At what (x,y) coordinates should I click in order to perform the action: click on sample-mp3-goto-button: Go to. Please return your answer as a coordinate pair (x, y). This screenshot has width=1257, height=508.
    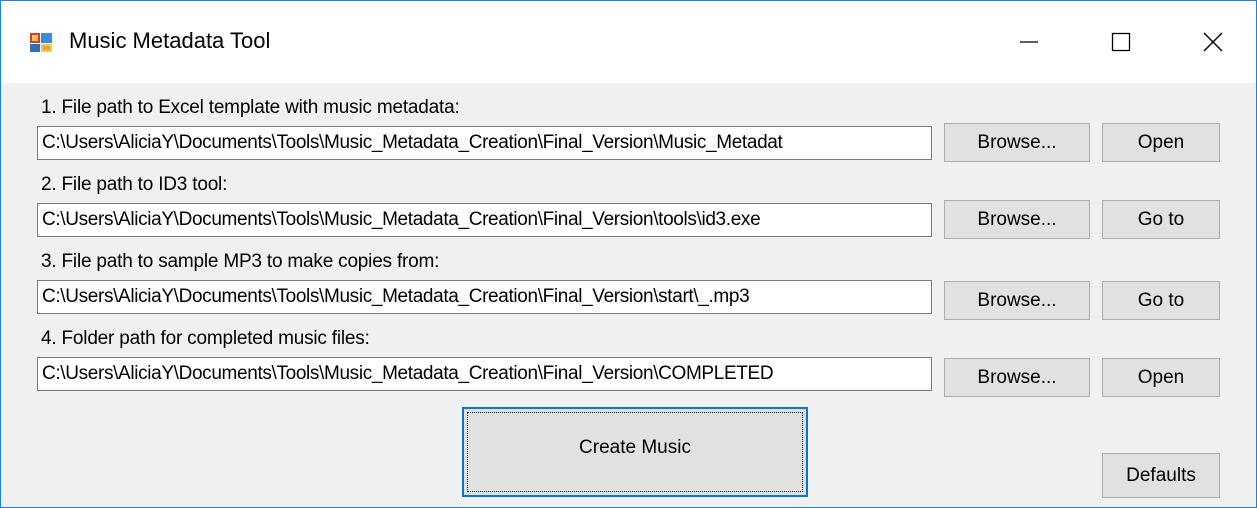
    Looking at the image, I should click on (1161, 300).